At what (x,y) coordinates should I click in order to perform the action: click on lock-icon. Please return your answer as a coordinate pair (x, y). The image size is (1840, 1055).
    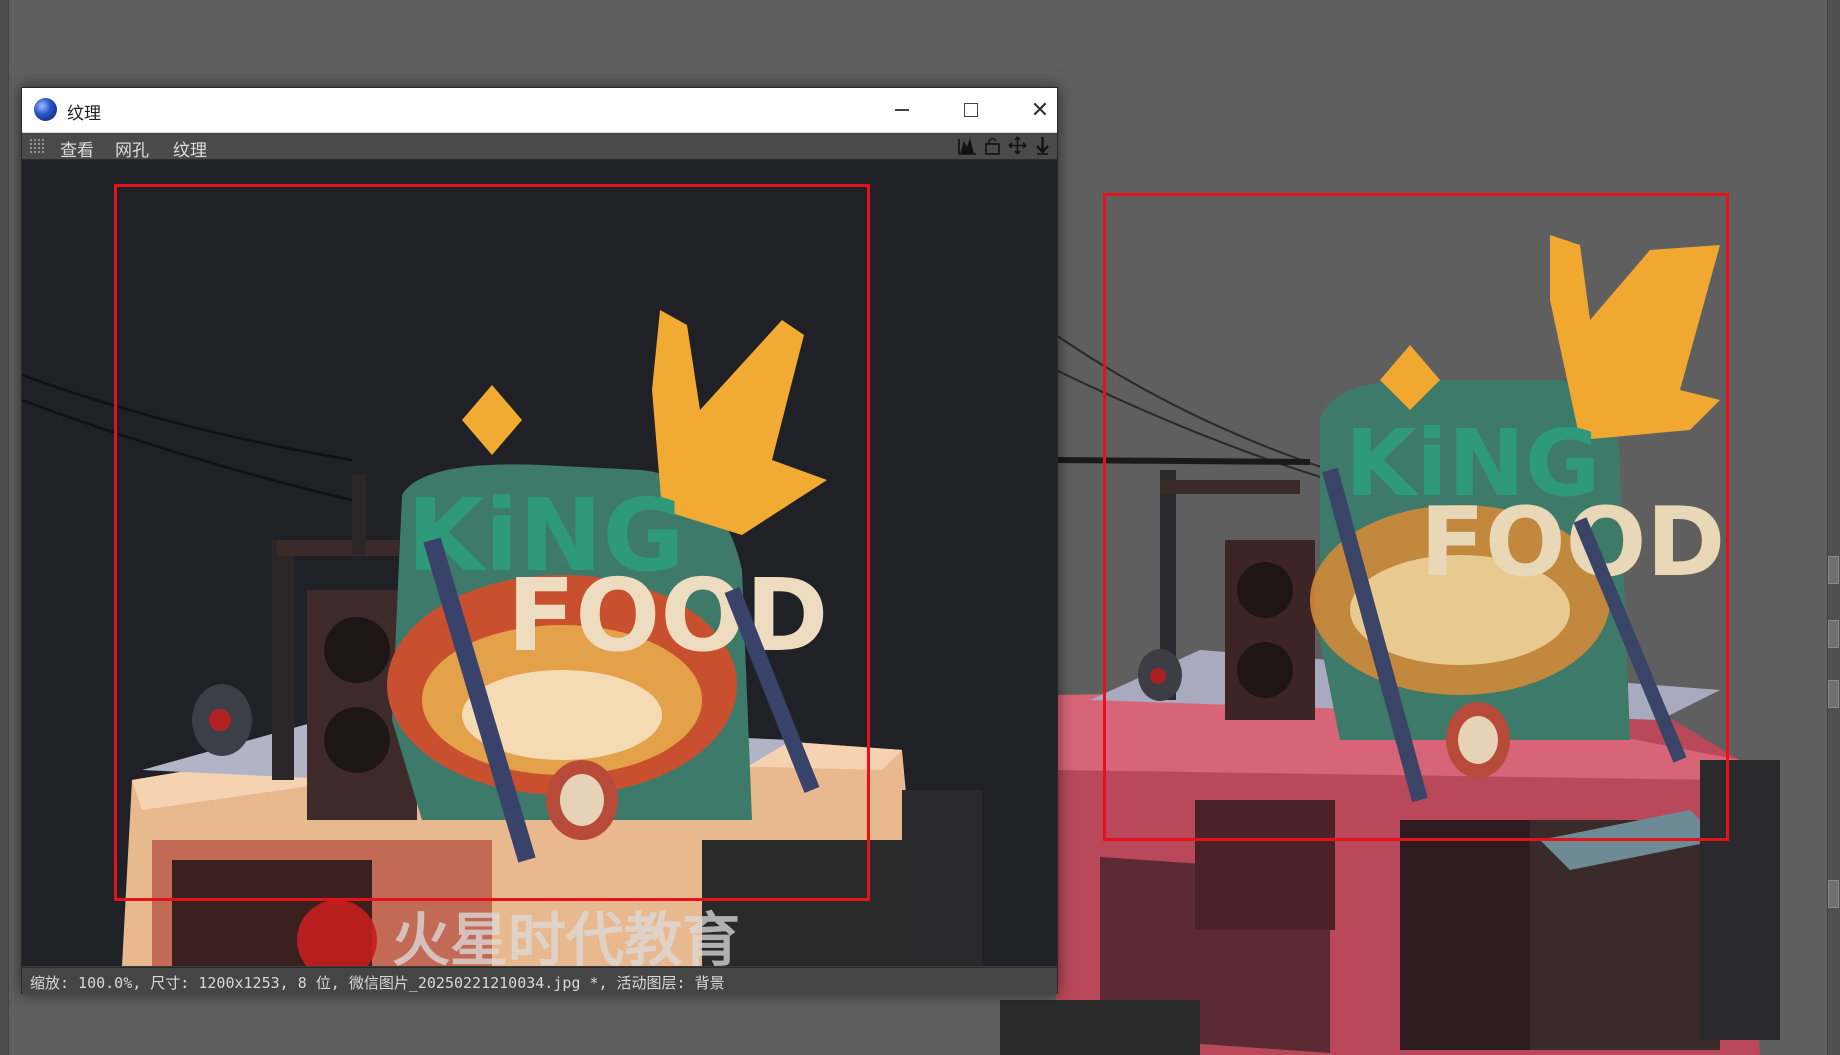
    Looking at the image, I should click on (992, 145).